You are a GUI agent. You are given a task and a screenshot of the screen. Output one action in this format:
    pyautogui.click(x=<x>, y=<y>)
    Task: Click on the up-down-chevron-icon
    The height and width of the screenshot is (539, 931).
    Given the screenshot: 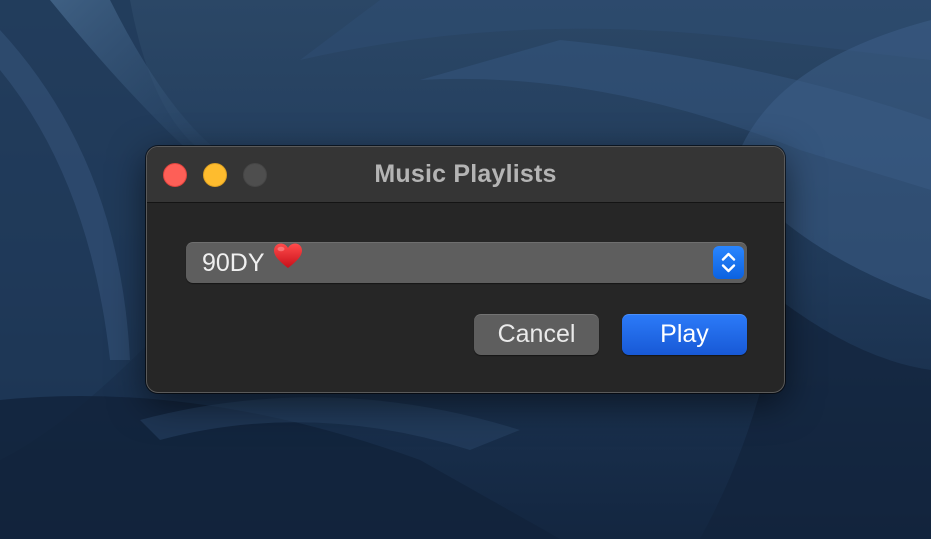 What is the action you would take?
    pyautogui.click(x=728, y=262)
    